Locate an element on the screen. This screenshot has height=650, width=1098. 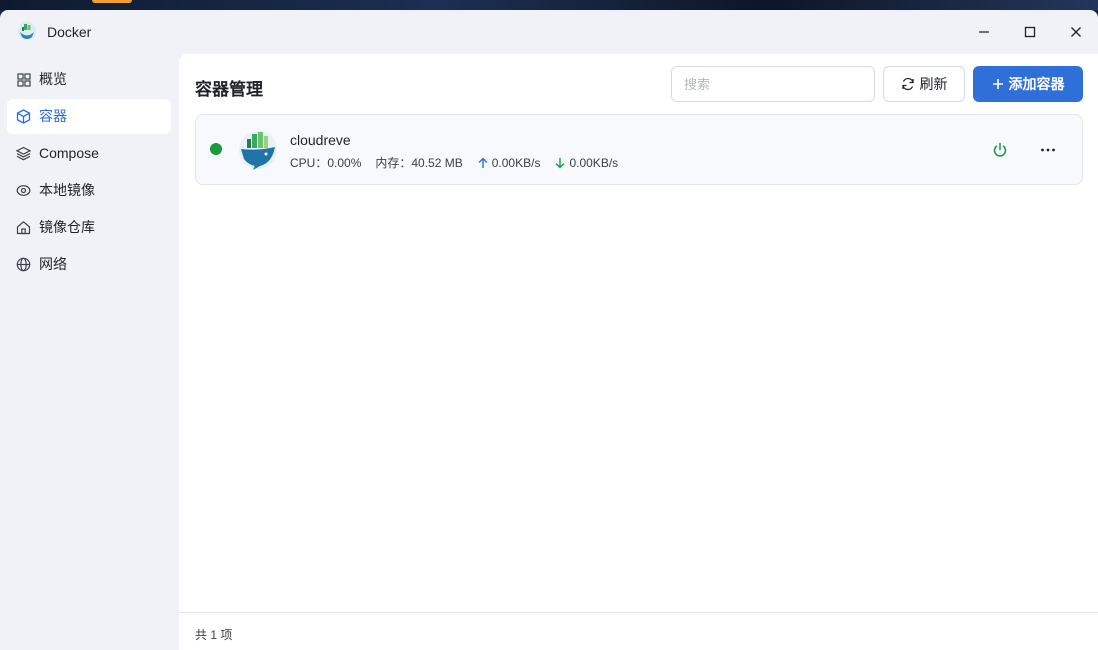
upload-rate-value: 0.00KB/s is located at coordinates (516, 162).